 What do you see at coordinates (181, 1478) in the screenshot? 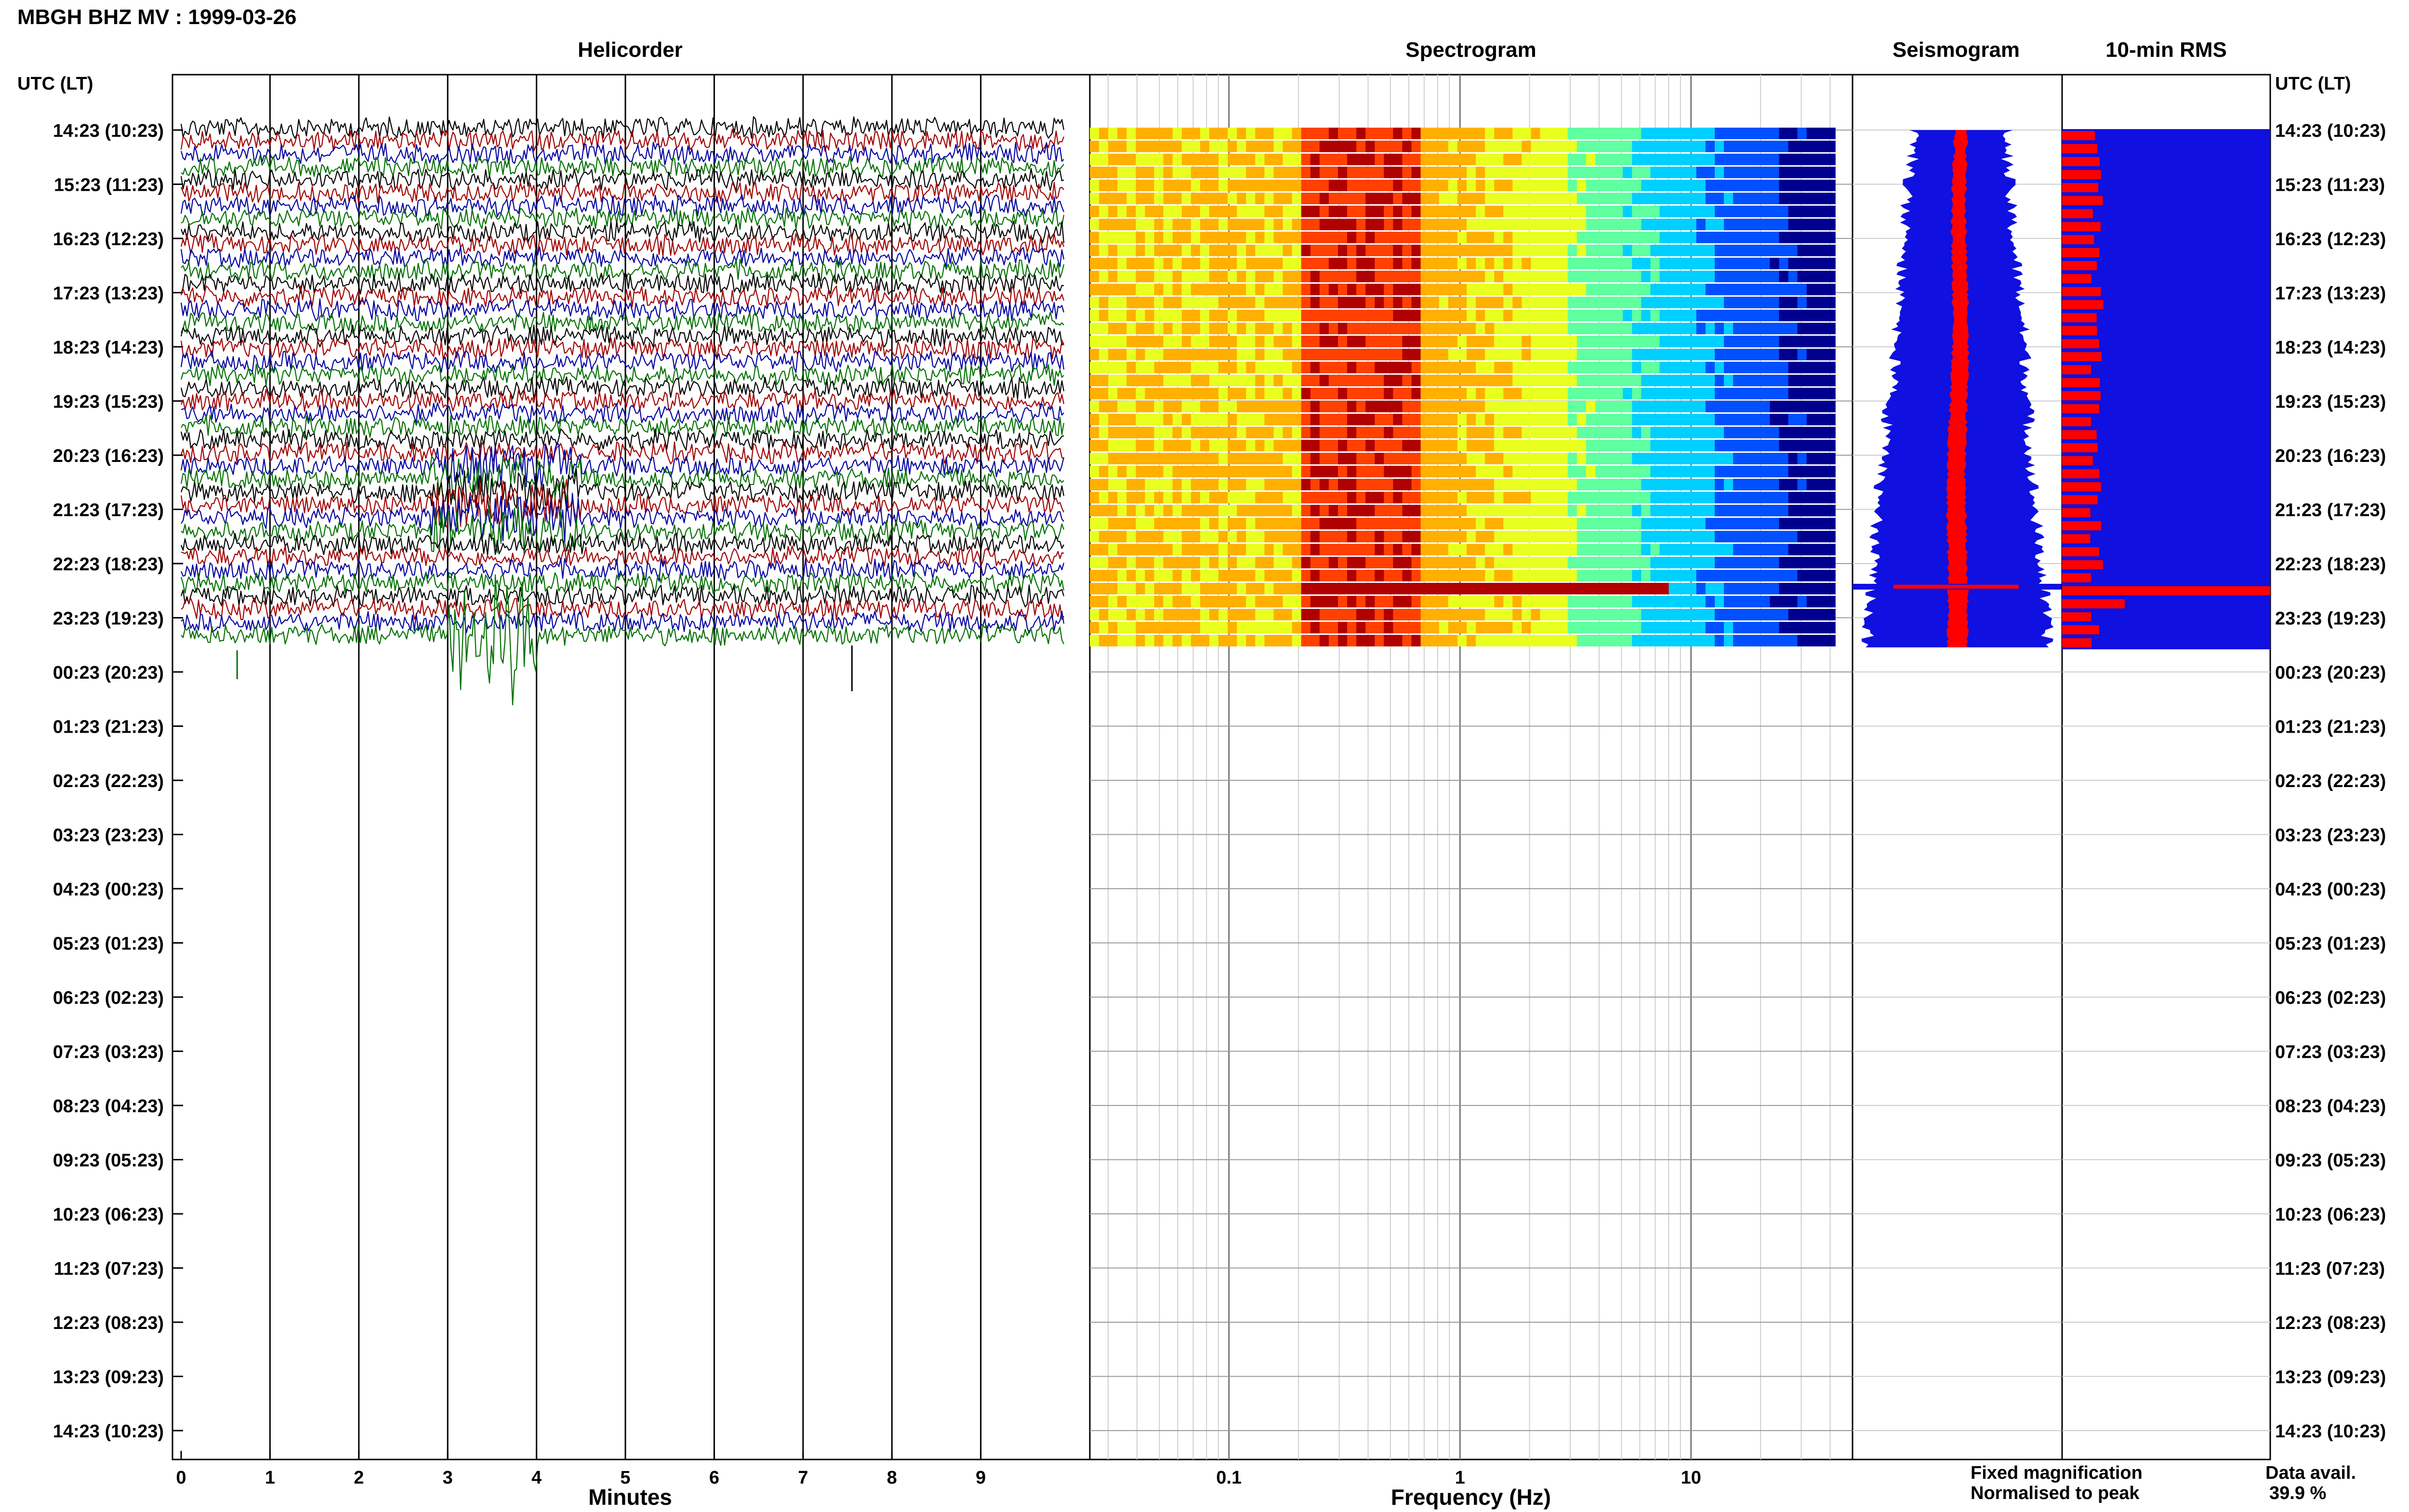
I see `minute-tick-label: 0` at bounding box center [181, 1478].